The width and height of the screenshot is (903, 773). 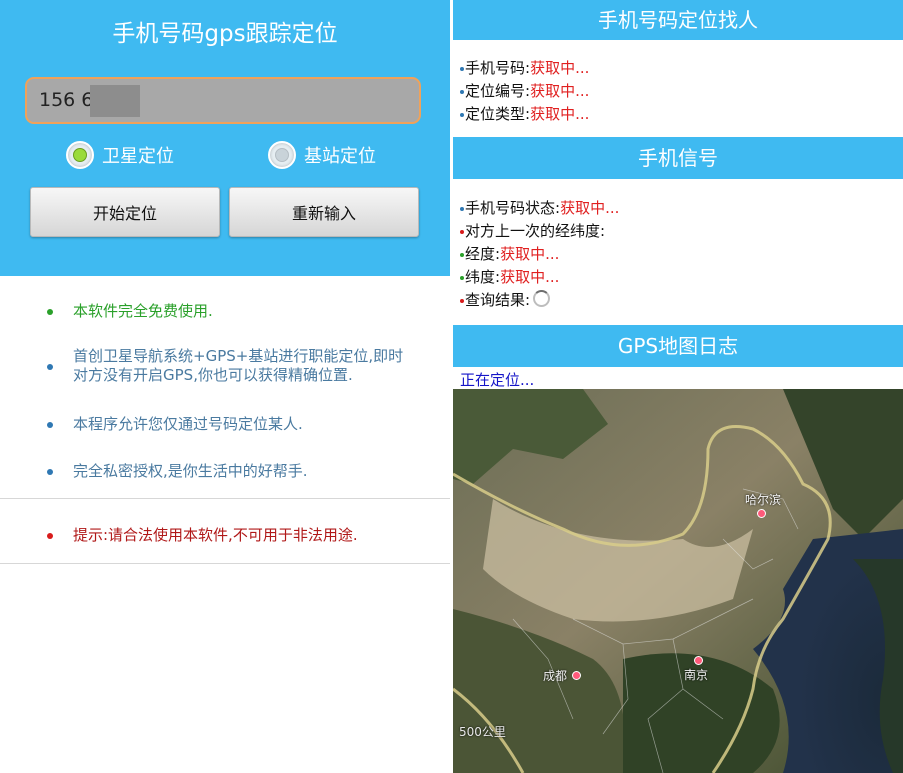 I want to click on tip-text: 提示:请合法使用本软件,不可用于非法用途., so click(x=215, y=535).